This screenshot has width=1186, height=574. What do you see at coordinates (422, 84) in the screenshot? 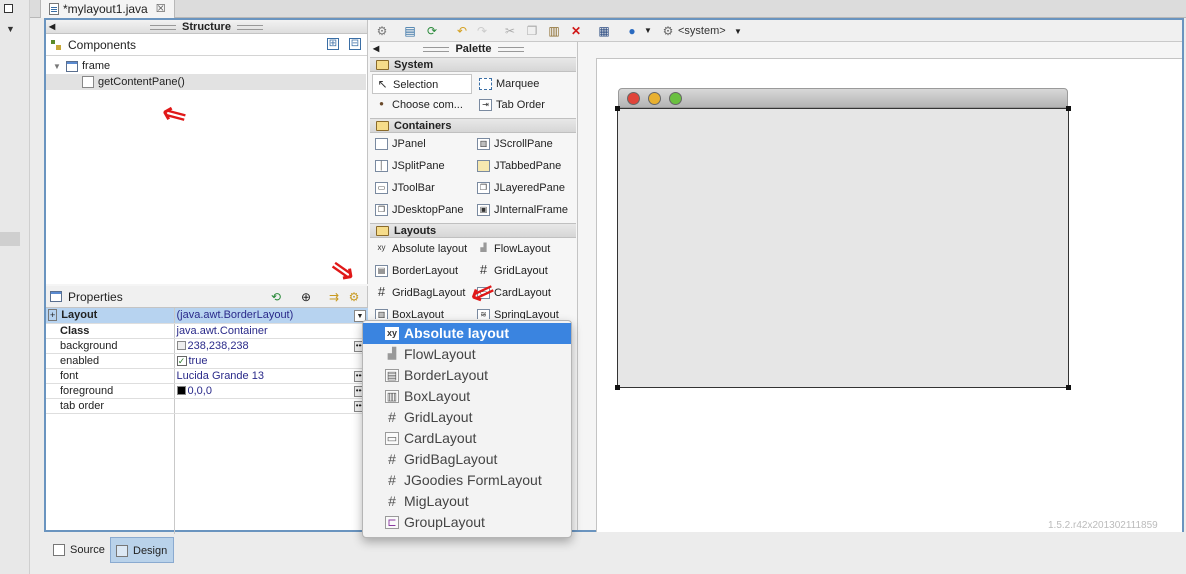
I see `palette-item-selection: ↖ Selection` at bounding box center [422, 84].